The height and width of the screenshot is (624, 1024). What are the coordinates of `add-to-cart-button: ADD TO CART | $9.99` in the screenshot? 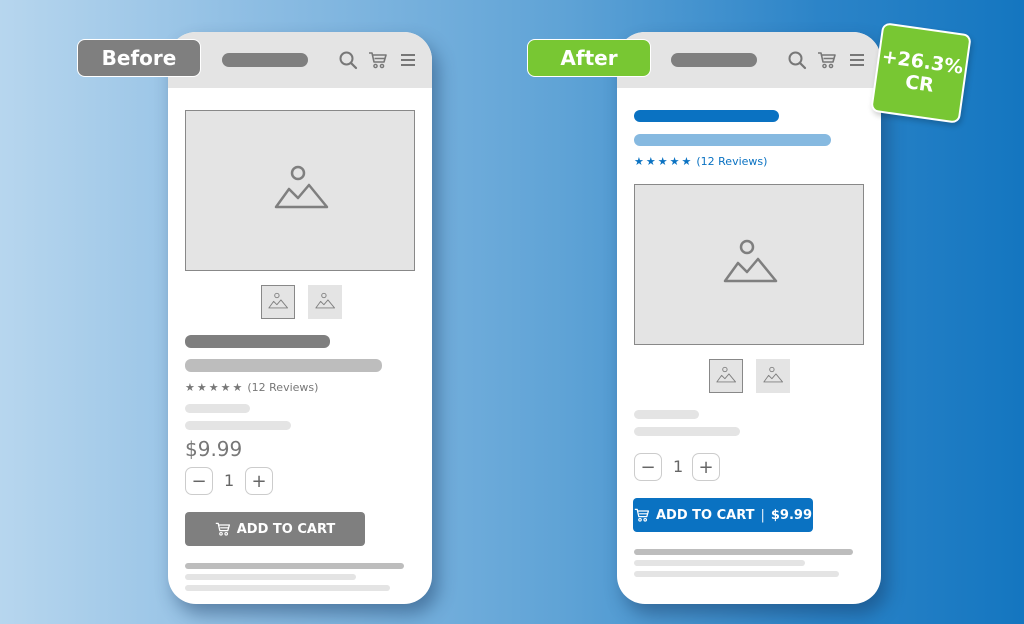 It's located at (723, 515).